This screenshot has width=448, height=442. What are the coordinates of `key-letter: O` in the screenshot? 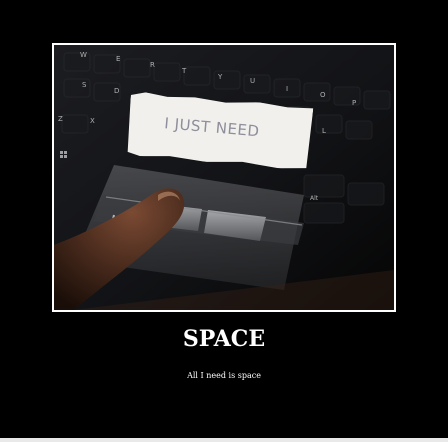 It's located at (323, 95).